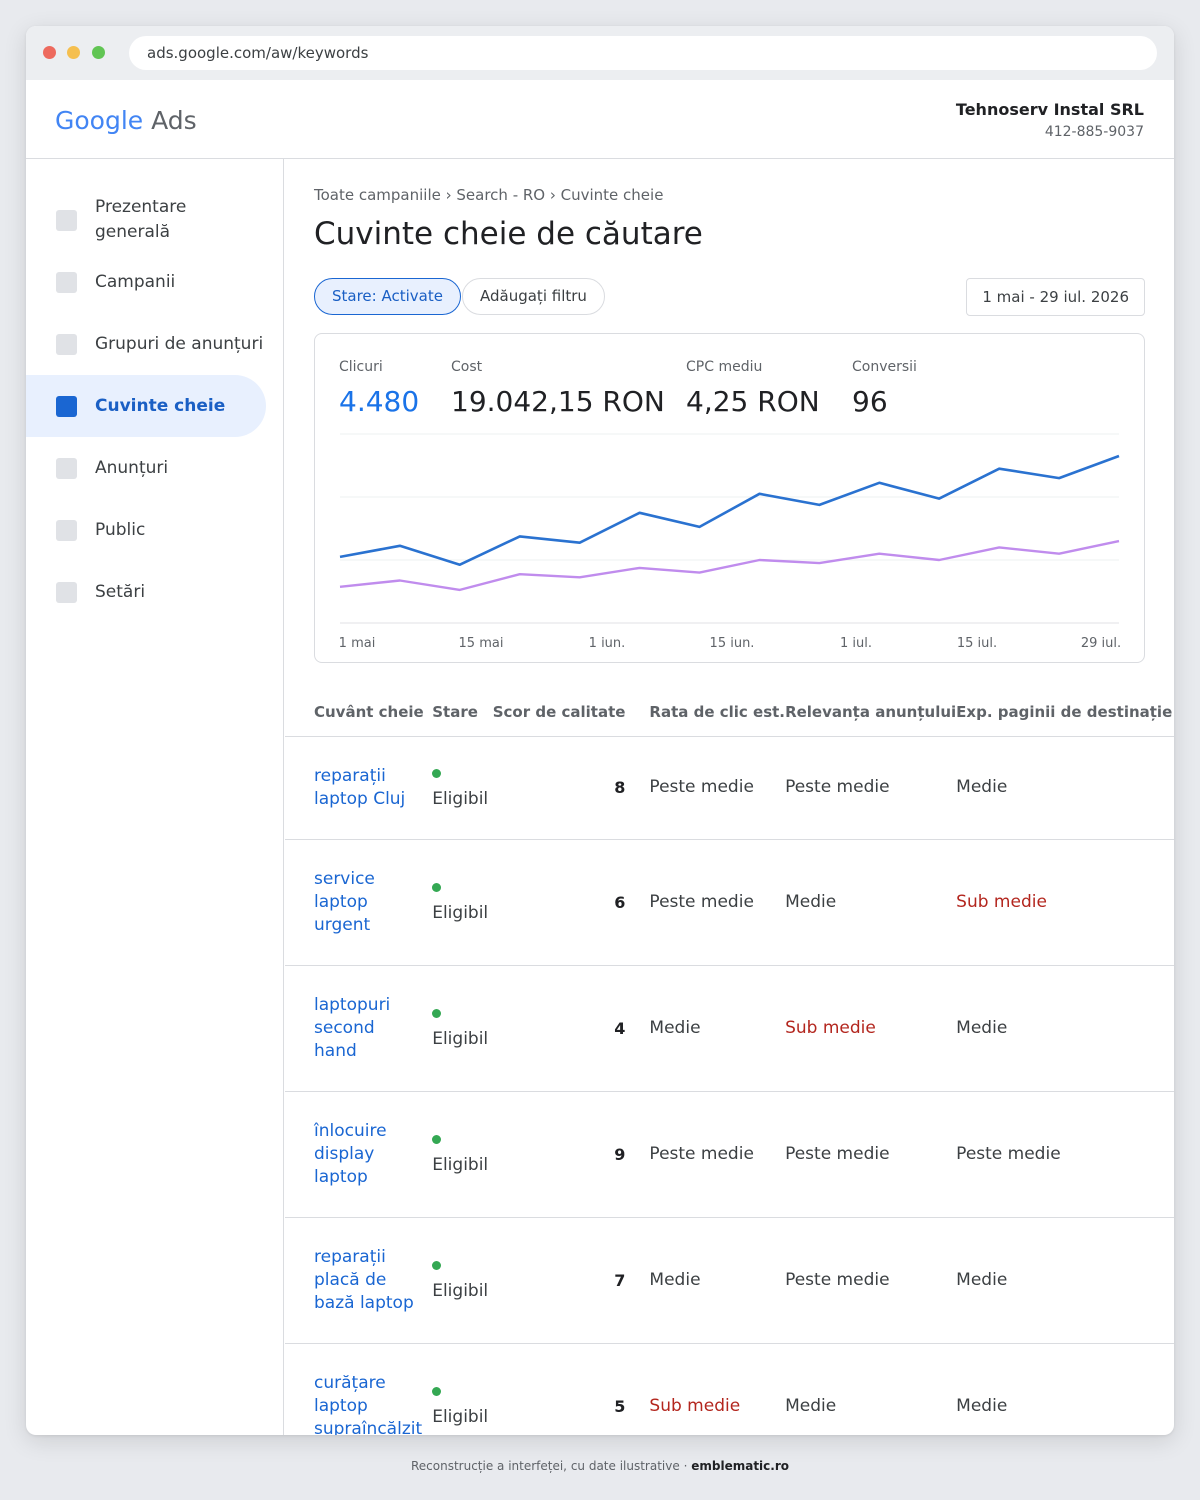  I want to click on keyword-cell: reparații placă de bază laptop, so click(359, 1280).